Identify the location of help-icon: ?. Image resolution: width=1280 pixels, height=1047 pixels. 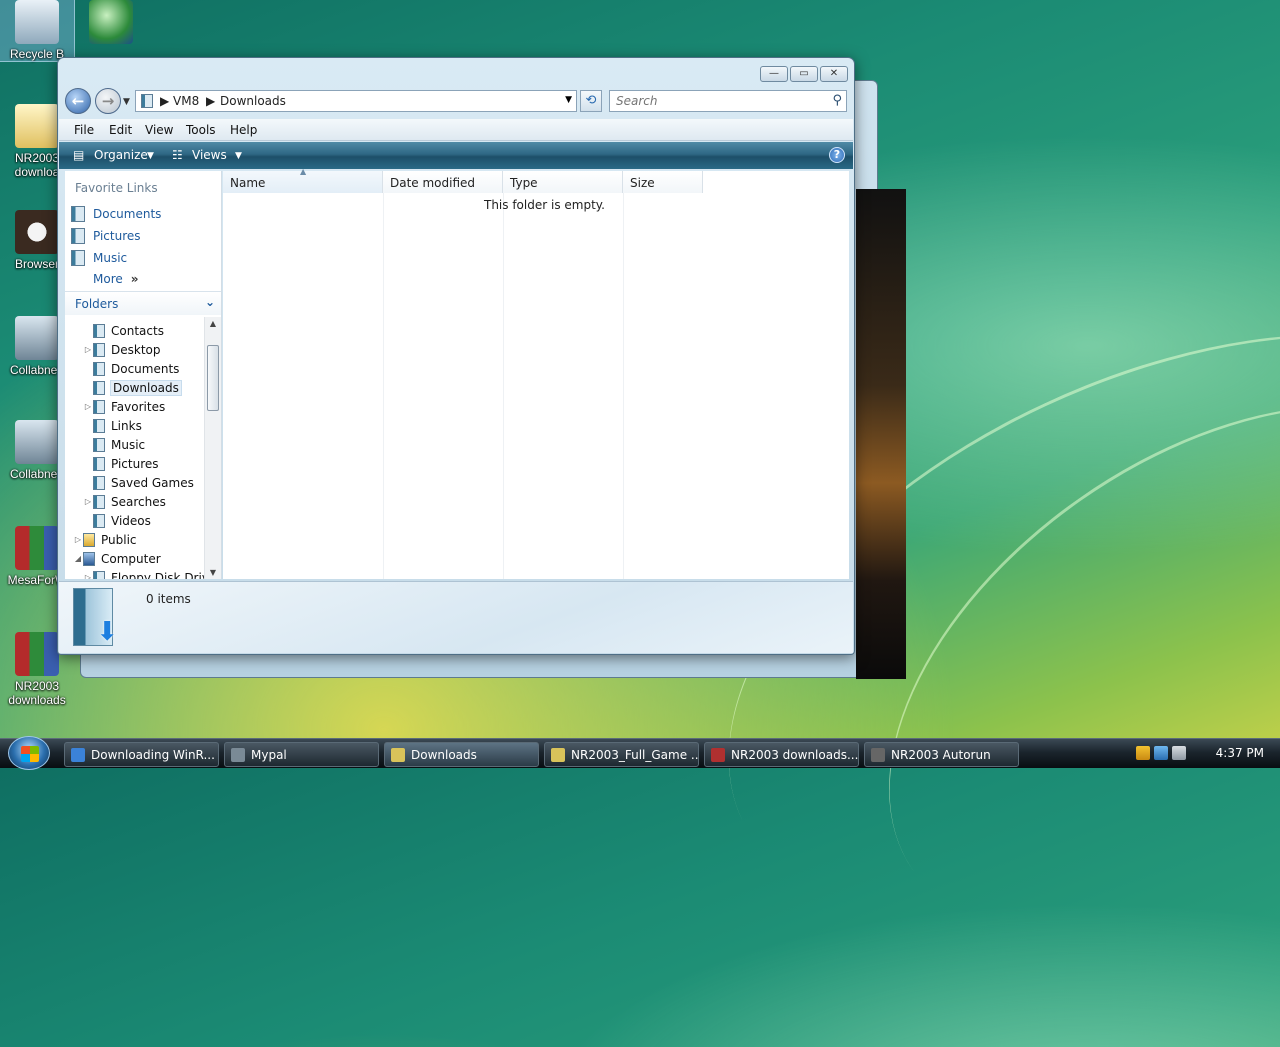
(837, 155).